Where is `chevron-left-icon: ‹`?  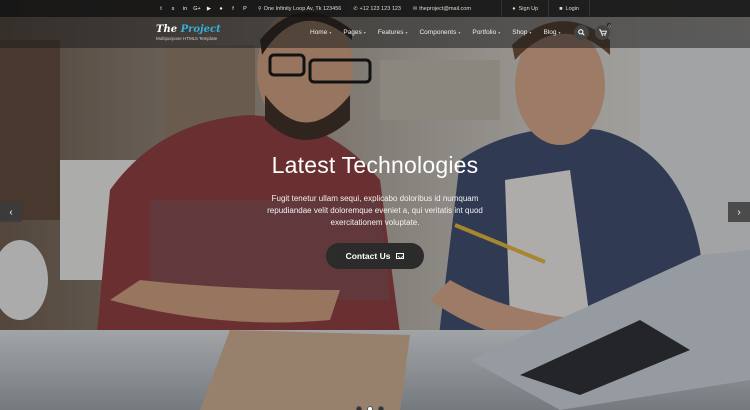 chevron-left-icon: ‹ is located at coordinates (11, 212).